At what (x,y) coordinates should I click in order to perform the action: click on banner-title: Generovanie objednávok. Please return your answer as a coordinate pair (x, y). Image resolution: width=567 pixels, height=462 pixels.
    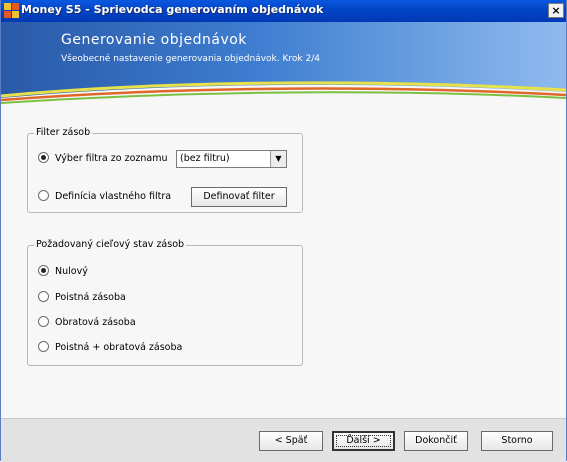
    Looking at the image, I should click on (154, 40).